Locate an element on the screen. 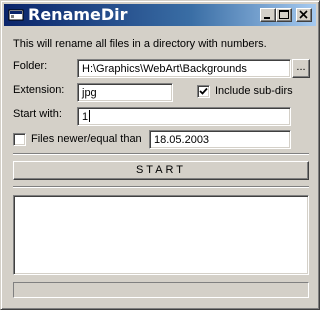  files-newer-checkbox is located at coordinates (19, 139).